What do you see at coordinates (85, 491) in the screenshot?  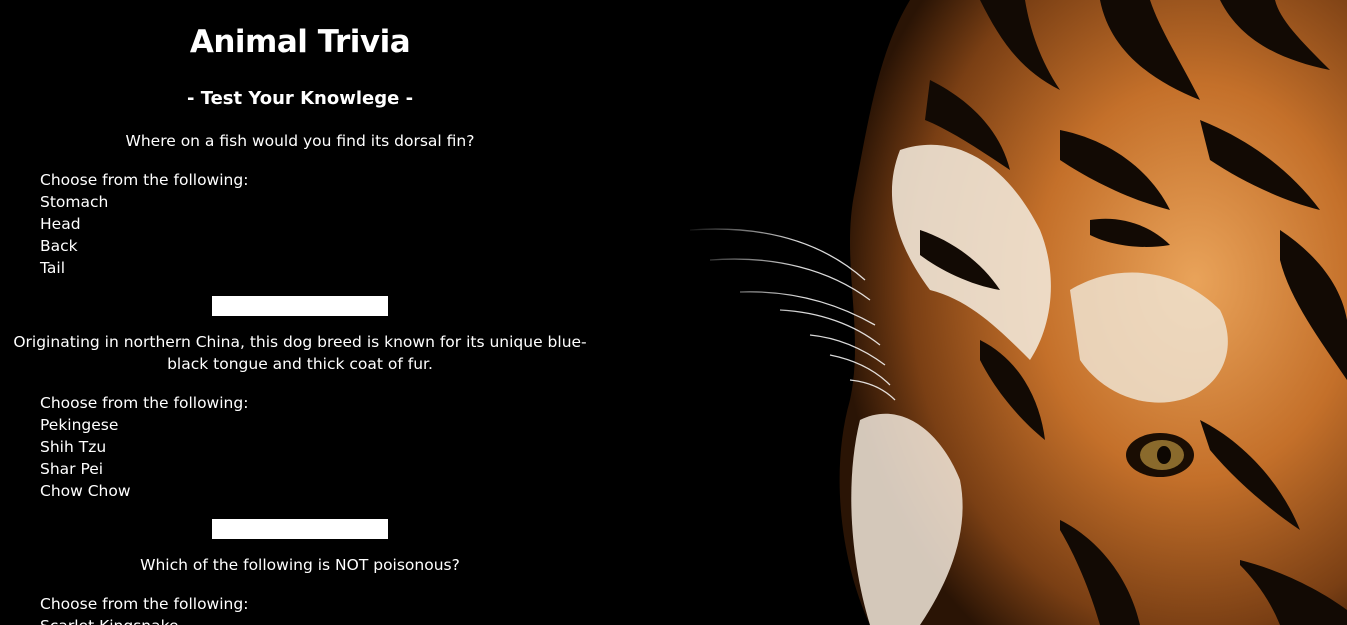 I see `choice-item: Chow Chow` at bounding box center [85, 491].